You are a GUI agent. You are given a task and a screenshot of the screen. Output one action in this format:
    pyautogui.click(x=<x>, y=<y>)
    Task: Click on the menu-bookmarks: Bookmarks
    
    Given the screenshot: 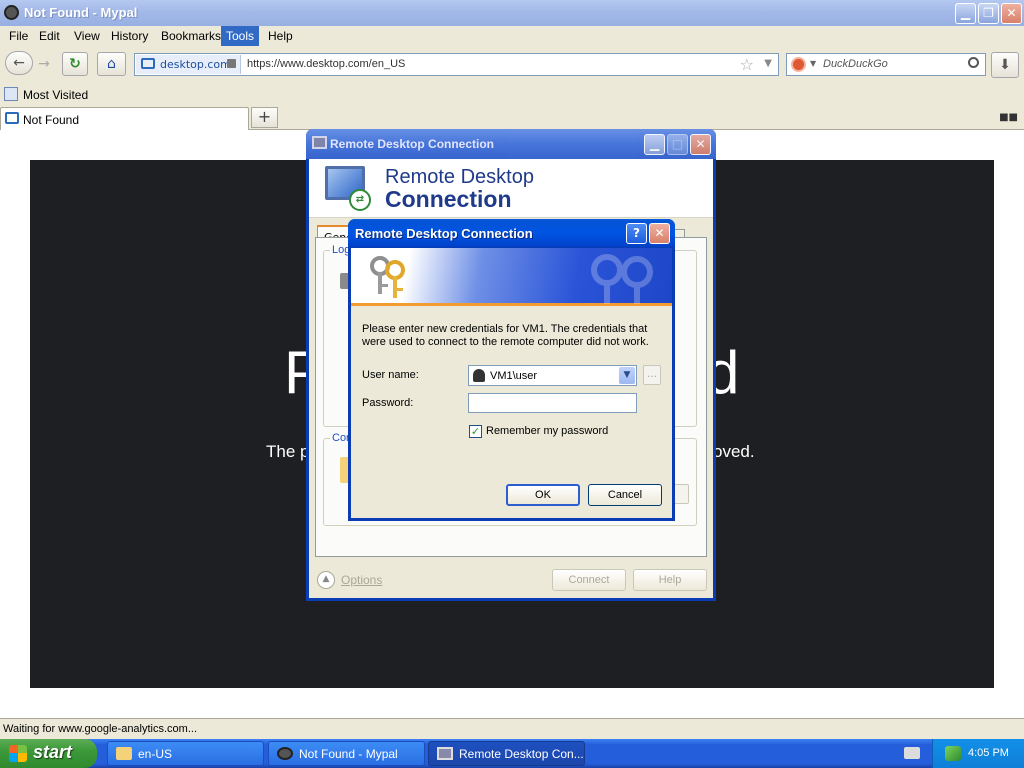 What is the action you would take?
    pyautogui.click(x=191, y=36)
    